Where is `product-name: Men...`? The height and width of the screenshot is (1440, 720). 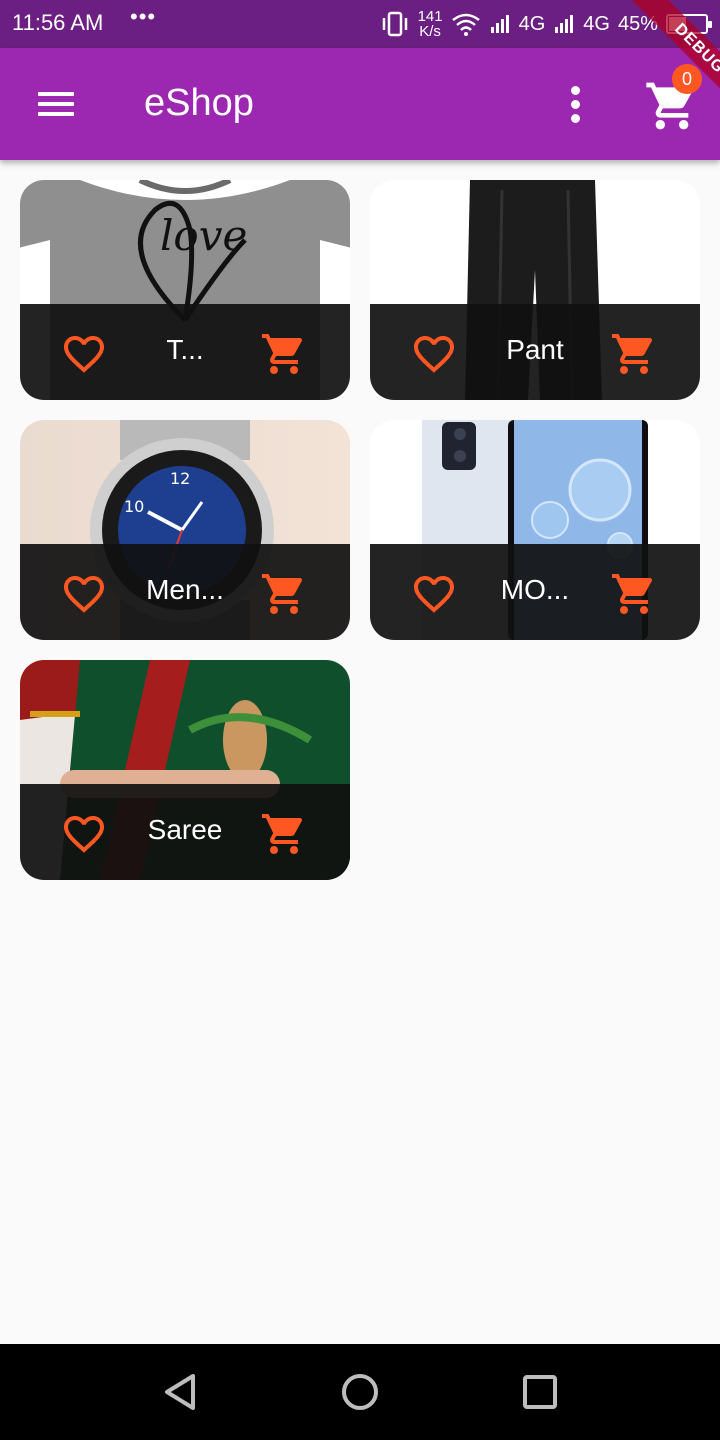 product-name: Men... is located at coordinates (185, 589).